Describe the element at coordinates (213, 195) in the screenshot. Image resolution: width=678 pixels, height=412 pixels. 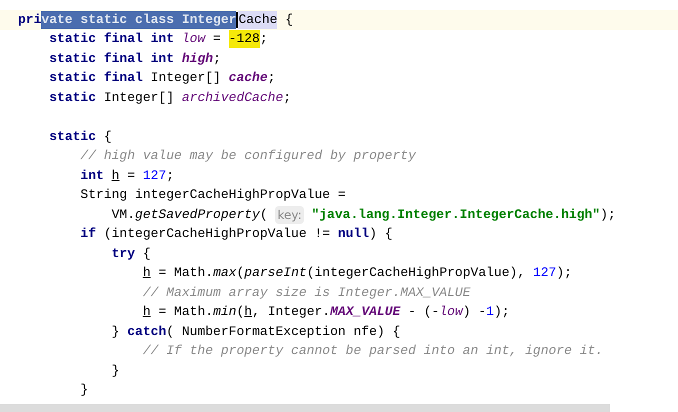
I see `code-text: String integerCacheHighPropValue =` at that location.